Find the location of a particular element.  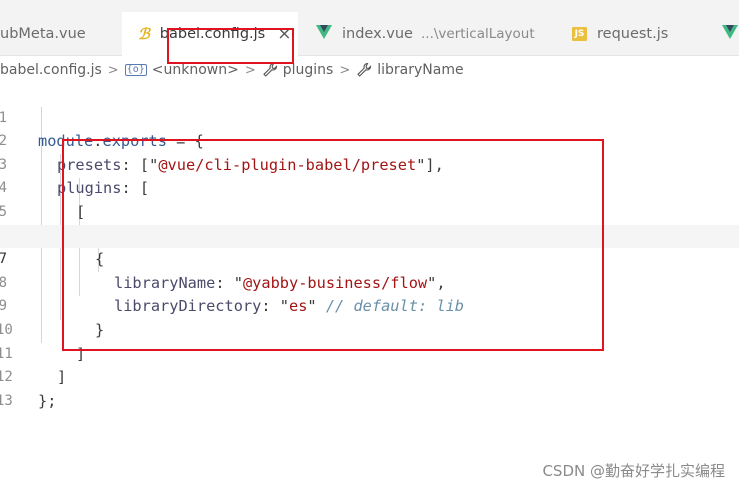

line-number: 13 is located at coordinates (6, 400).